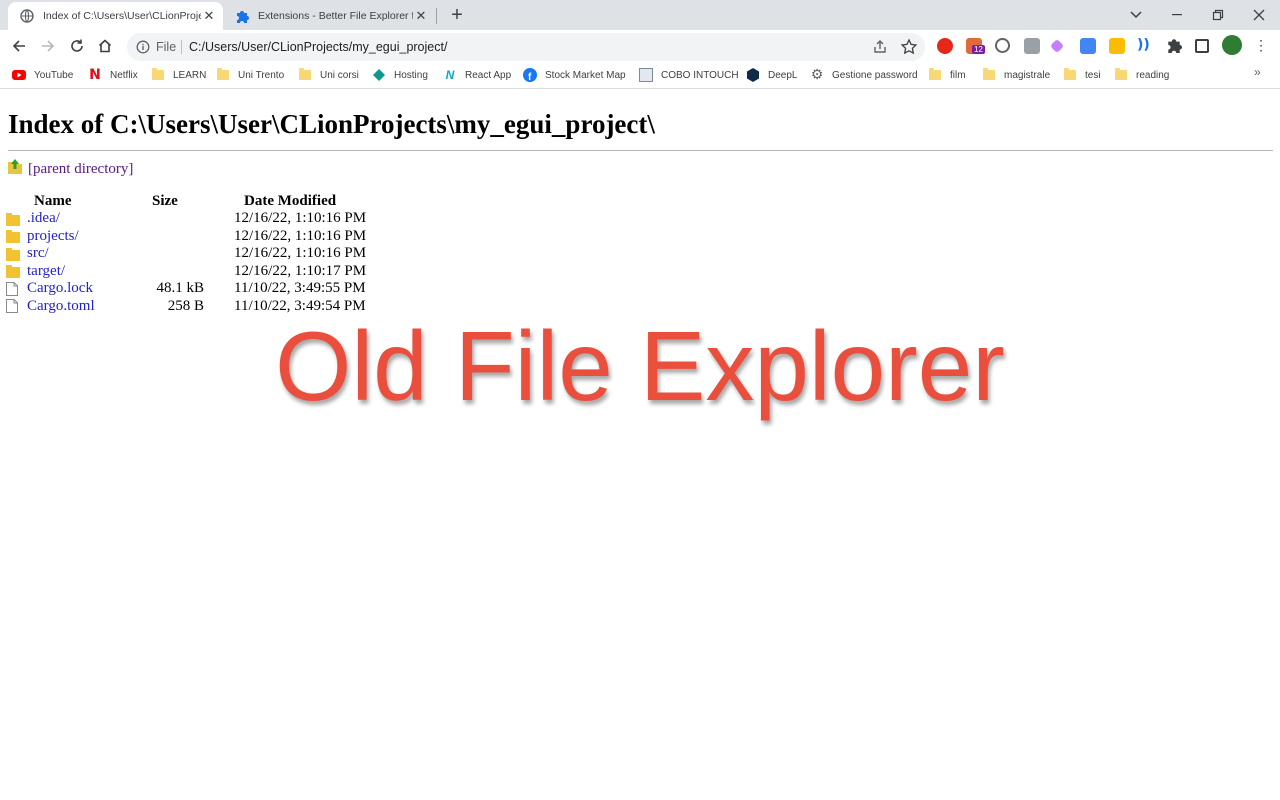  I want to click on bookmark-label: Uni Trento, so click(261, 75).